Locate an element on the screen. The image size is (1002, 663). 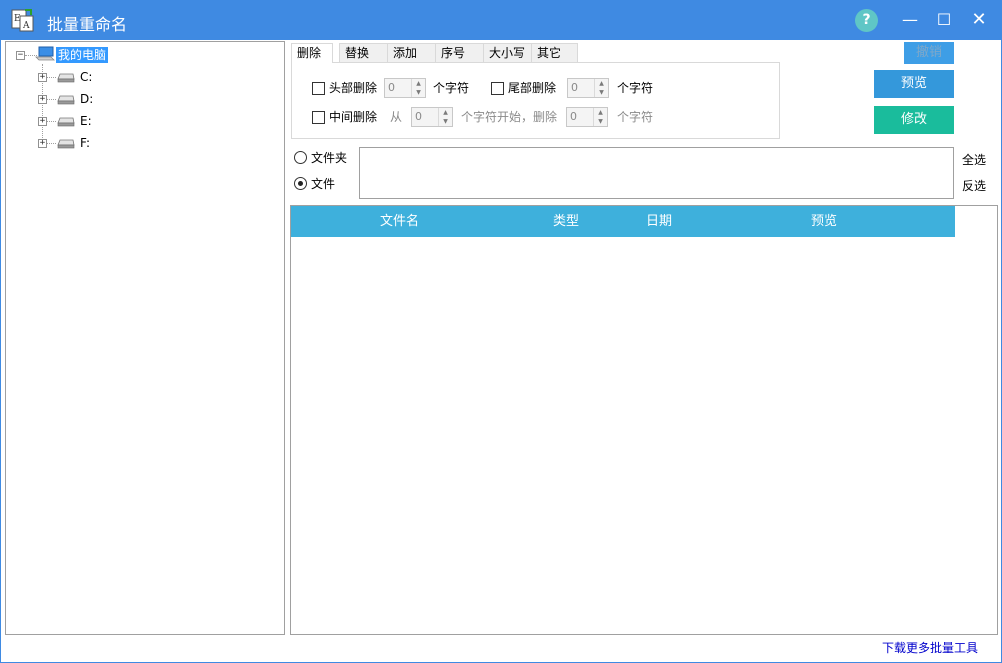
column-header-filename: 文件名 is located at coordinates (399, 222).